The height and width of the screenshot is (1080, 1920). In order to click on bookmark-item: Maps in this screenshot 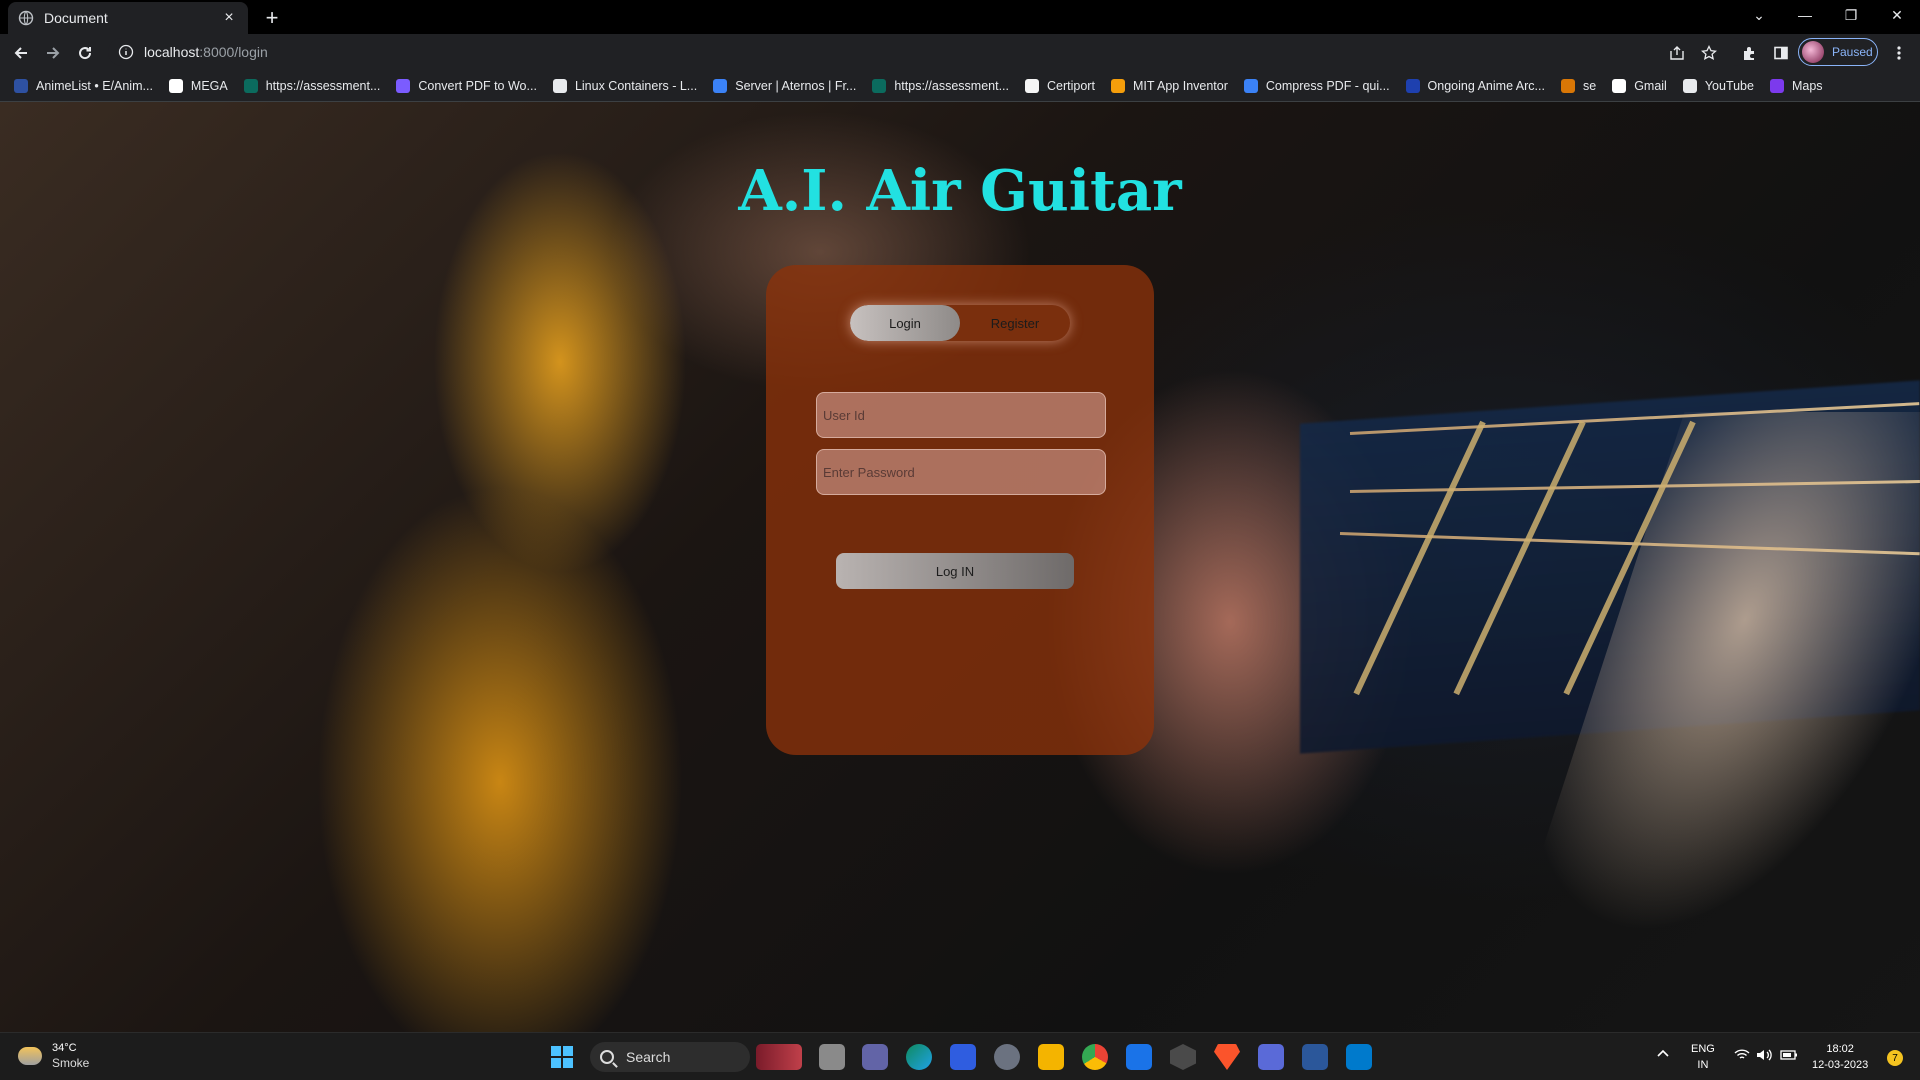, I will do `click(1796, 85)`.